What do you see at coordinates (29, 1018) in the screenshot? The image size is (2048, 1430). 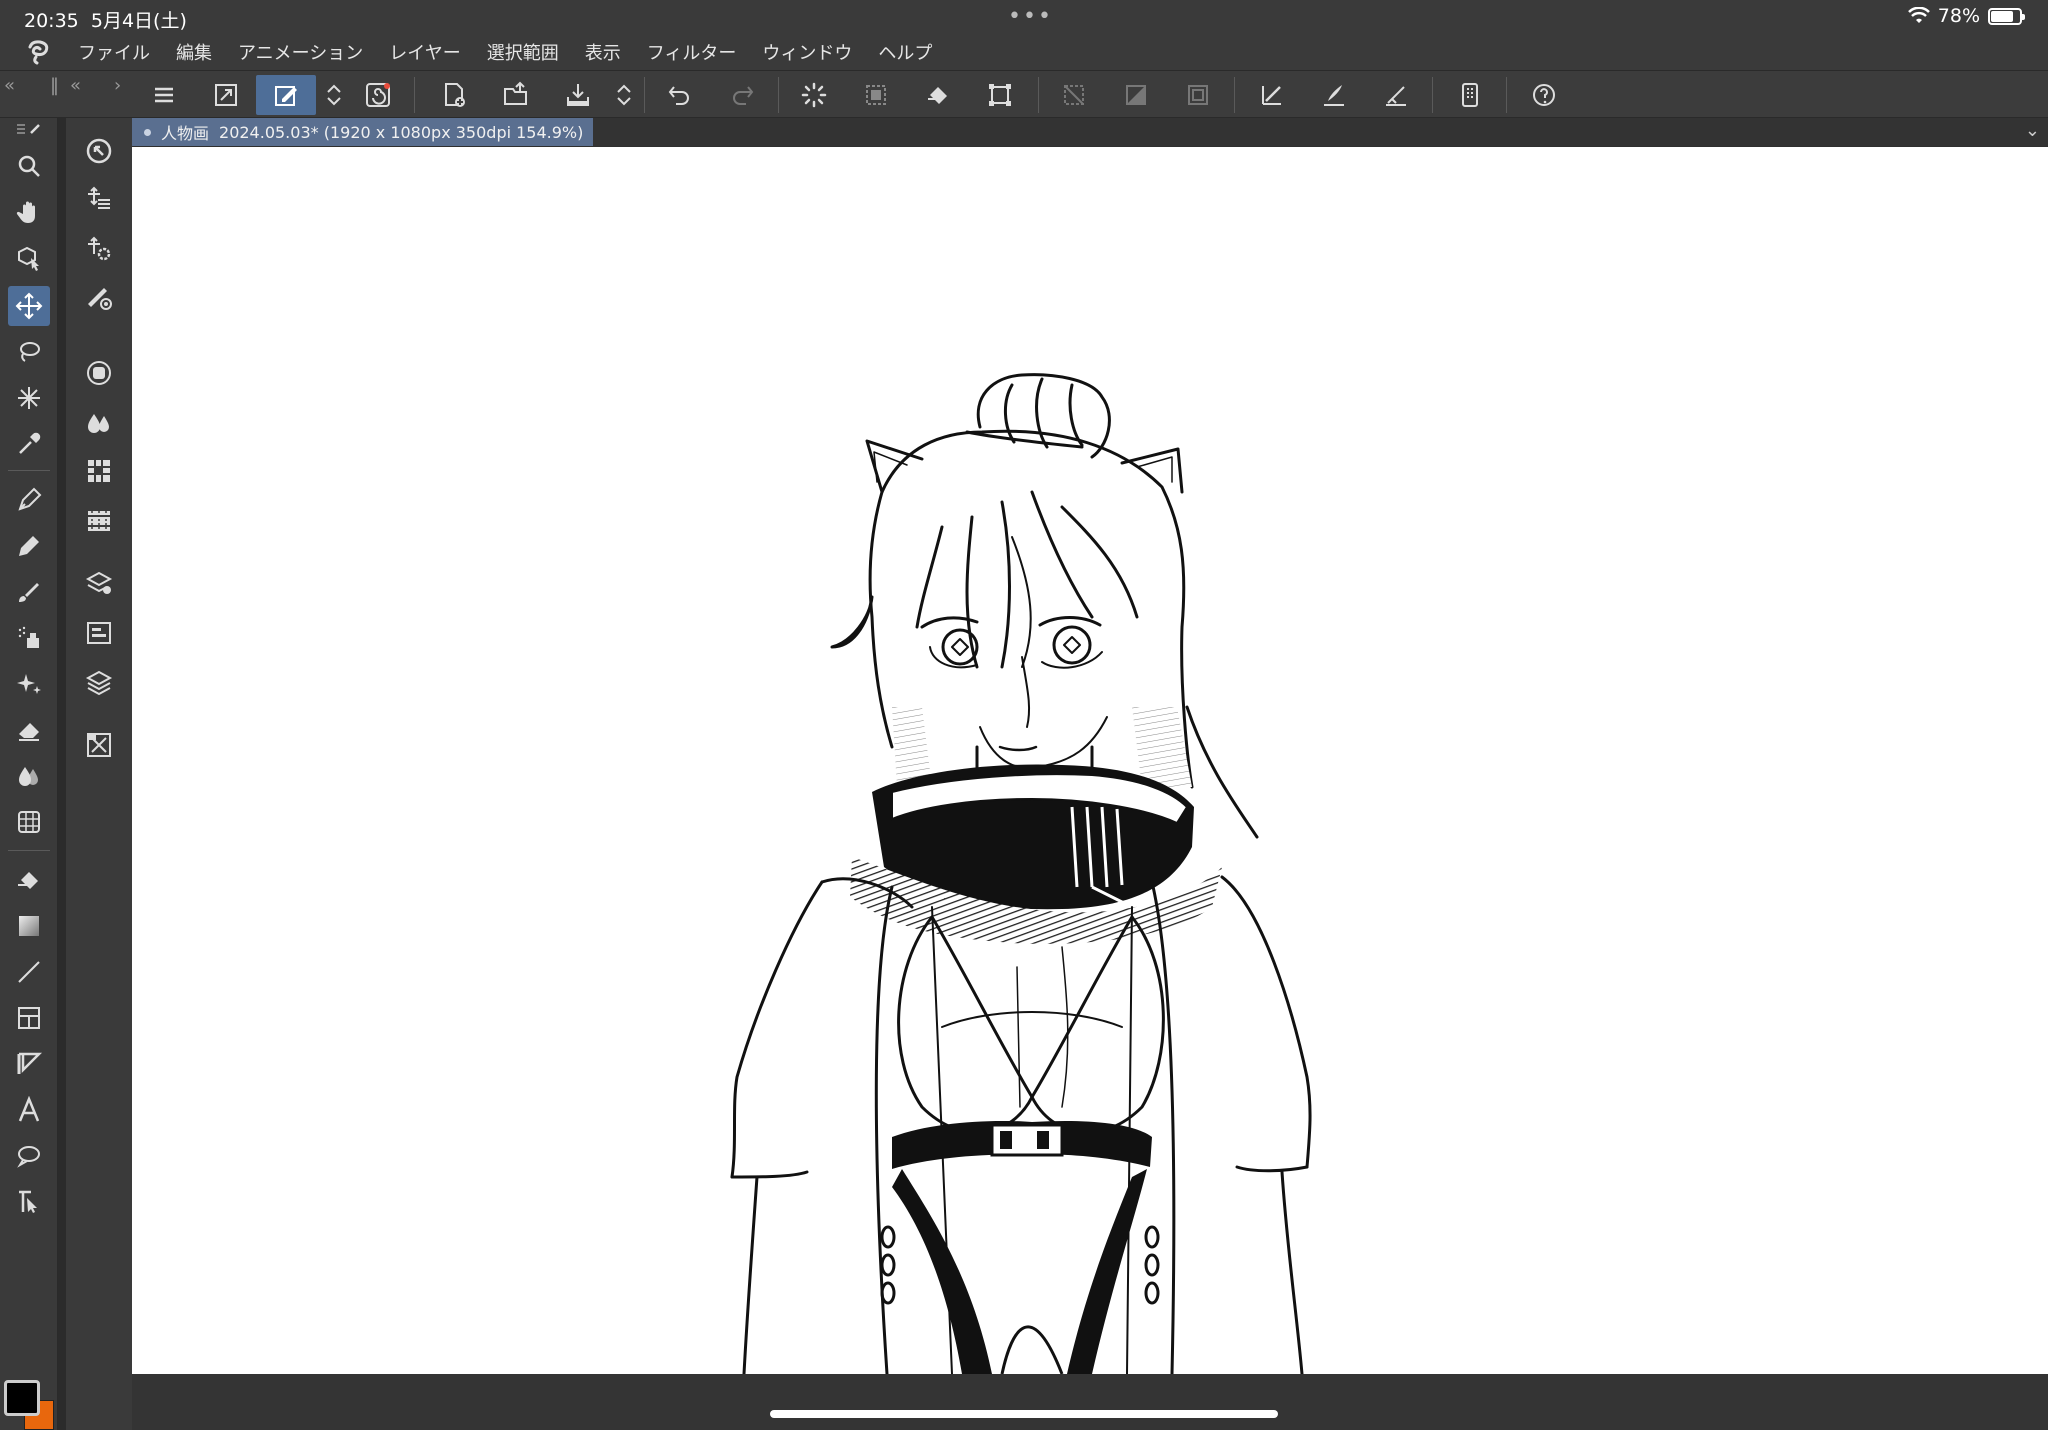 I see `frame-tool-icon` at bounding box center [29, 1018].